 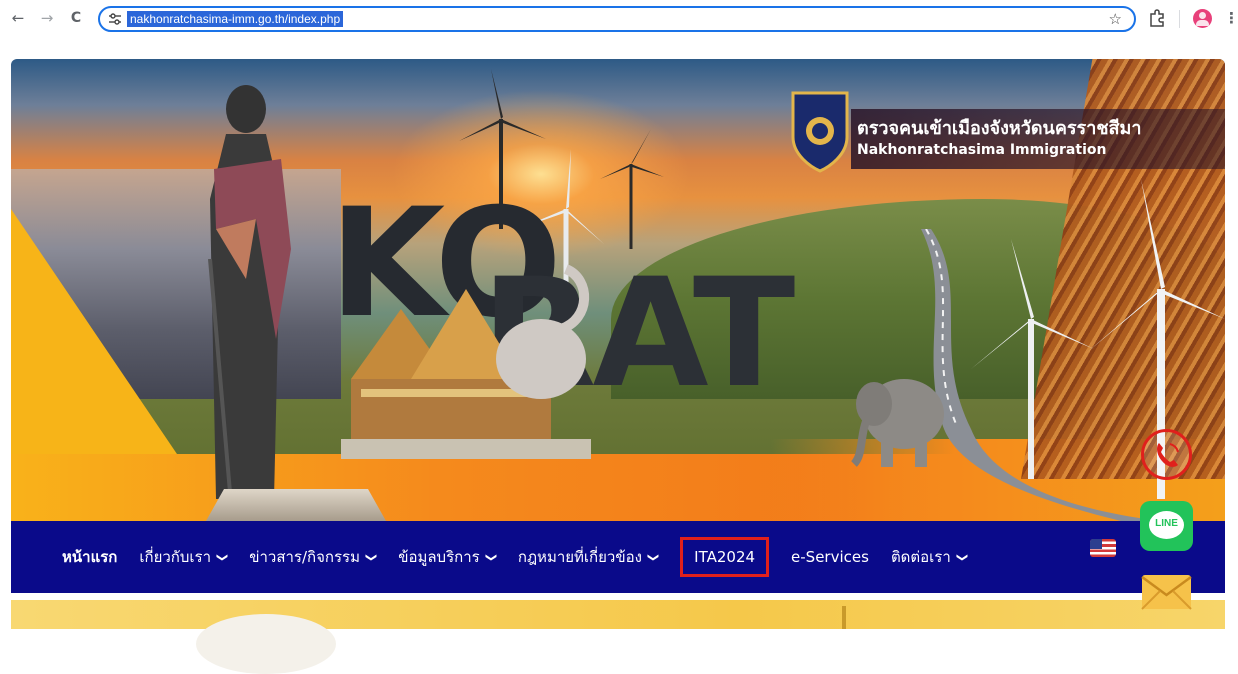 I want to click on reload-icon: C, so click(x=76, y=18).